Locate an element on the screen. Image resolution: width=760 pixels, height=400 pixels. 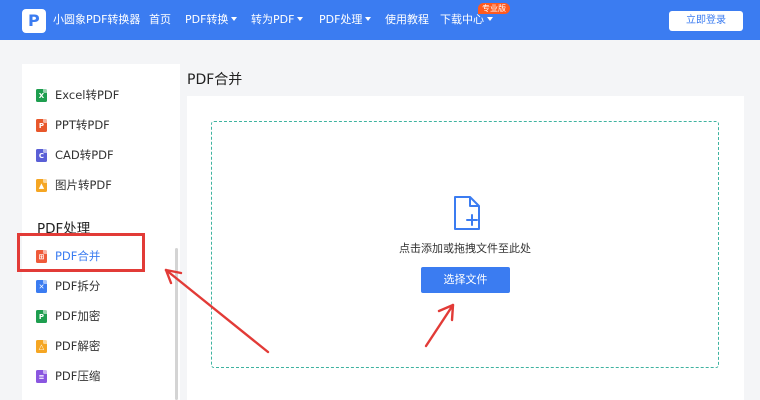
split-icon: ✕ is located at coordinates (41, 286).